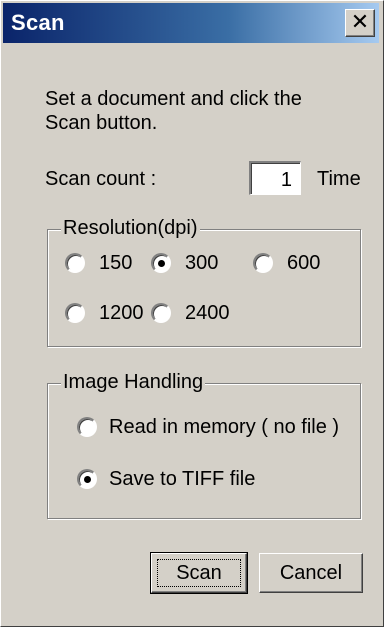 The image size is (384, 627). What do you see at coordinates (303, 263) in the screenshot?
I see `resolution-600-label: 600` at bounding box center [303, 263].